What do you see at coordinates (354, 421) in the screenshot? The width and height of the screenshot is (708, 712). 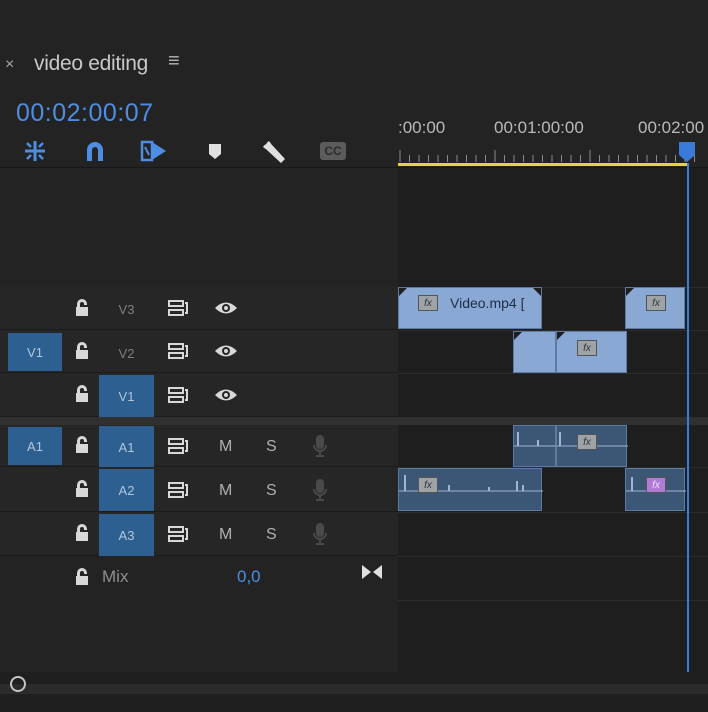 I see `video-audio-separator` at bounding box center [354, 421].